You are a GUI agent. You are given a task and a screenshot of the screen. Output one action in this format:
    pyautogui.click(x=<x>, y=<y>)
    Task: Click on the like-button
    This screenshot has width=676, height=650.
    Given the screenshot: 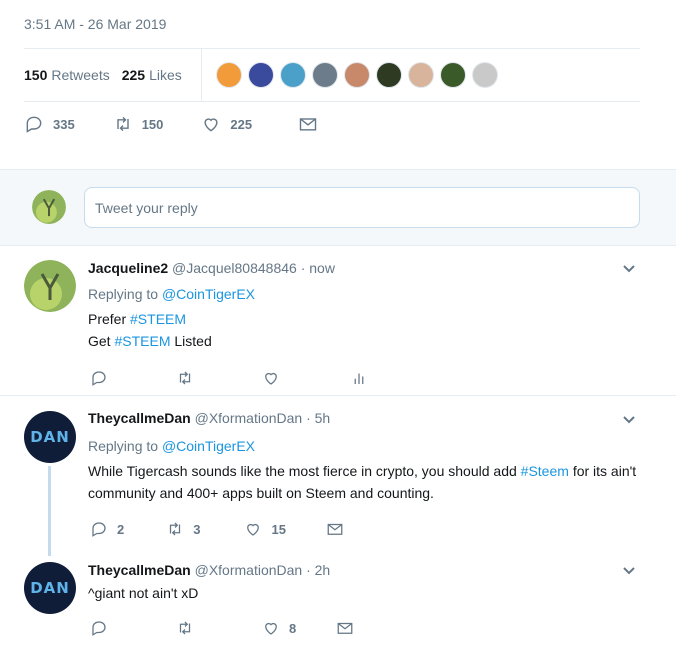 What is the action you would take?
    pyautogui.click(x=271, y=378)
    